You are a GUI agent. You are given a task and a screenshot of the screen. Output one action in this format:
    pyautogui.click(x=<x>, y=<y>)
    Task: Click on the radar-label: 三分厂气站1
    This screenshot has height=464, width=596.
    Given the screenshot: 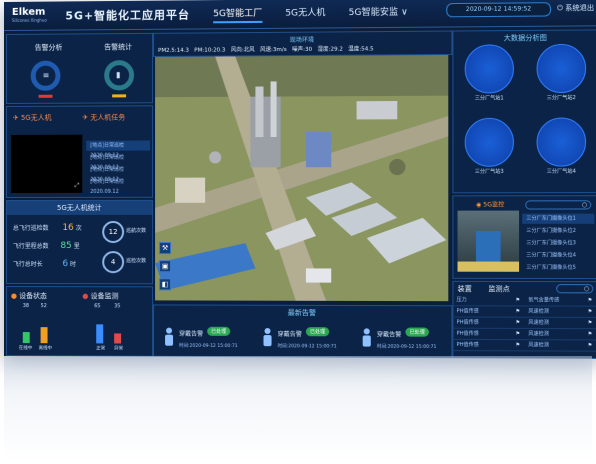 What is the action you would take?
    pyautogui.click(x=489, y=98)
    